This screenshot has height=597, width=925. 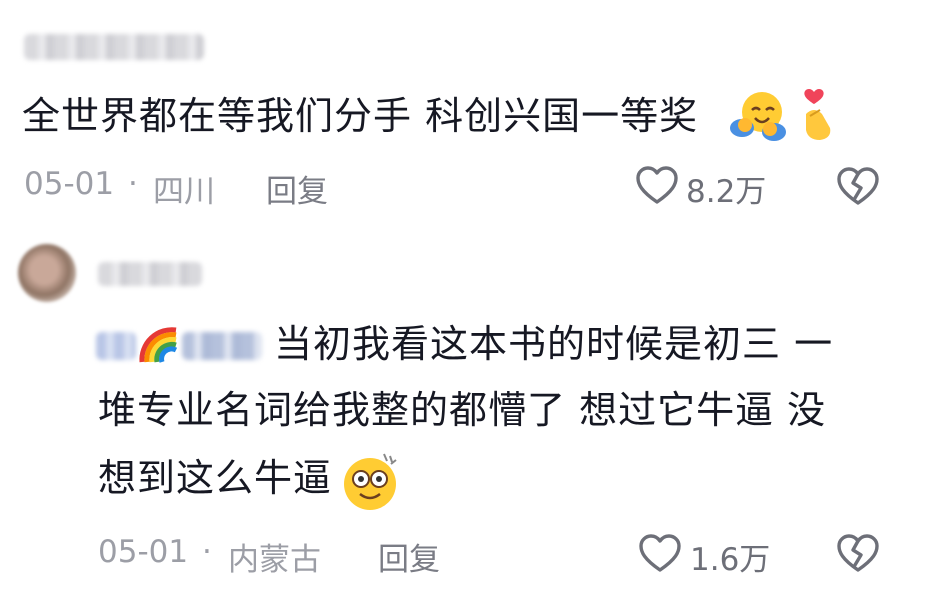 What do you see at coordinates (274, 560) in the screenshot?
I see `comment-location: 内蒙古` at bounding box center [274, 560].